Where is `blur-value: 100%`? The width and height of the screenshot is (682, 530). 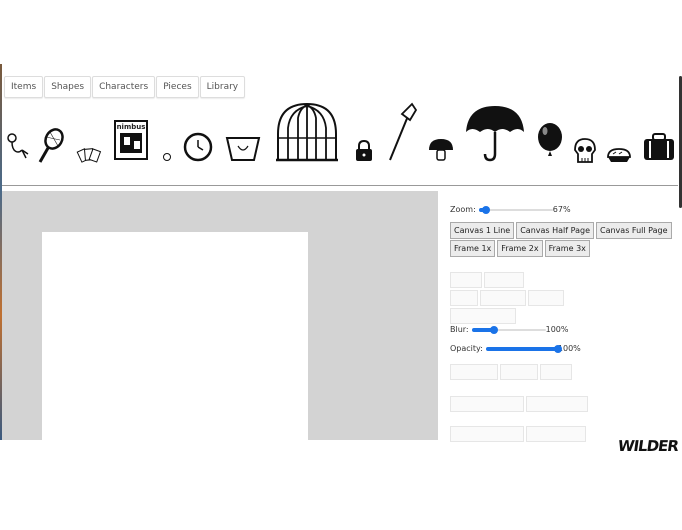
blur-value: 100% is located at coordinates (557, 329).